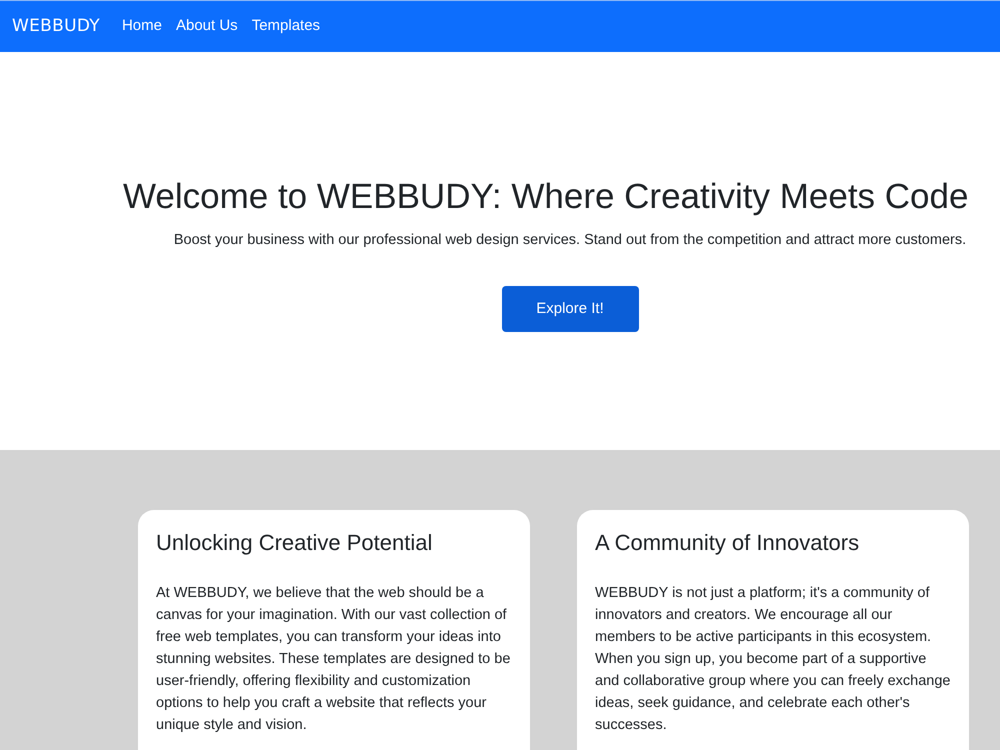 This screenshot has height=750, width=1000. Describe the element at coordinates (334, 659) in the screenshot. I see `card-text: At WEBBUDY, we believe that the web should be a canvas for your imagination. With our vast collection of free web templates, you can transform your ideas into stunning websites. These templates are designed to be user-friendly, offering flexibility and customization options to help you craft a website that reflects your unique style and vision.` at that location.